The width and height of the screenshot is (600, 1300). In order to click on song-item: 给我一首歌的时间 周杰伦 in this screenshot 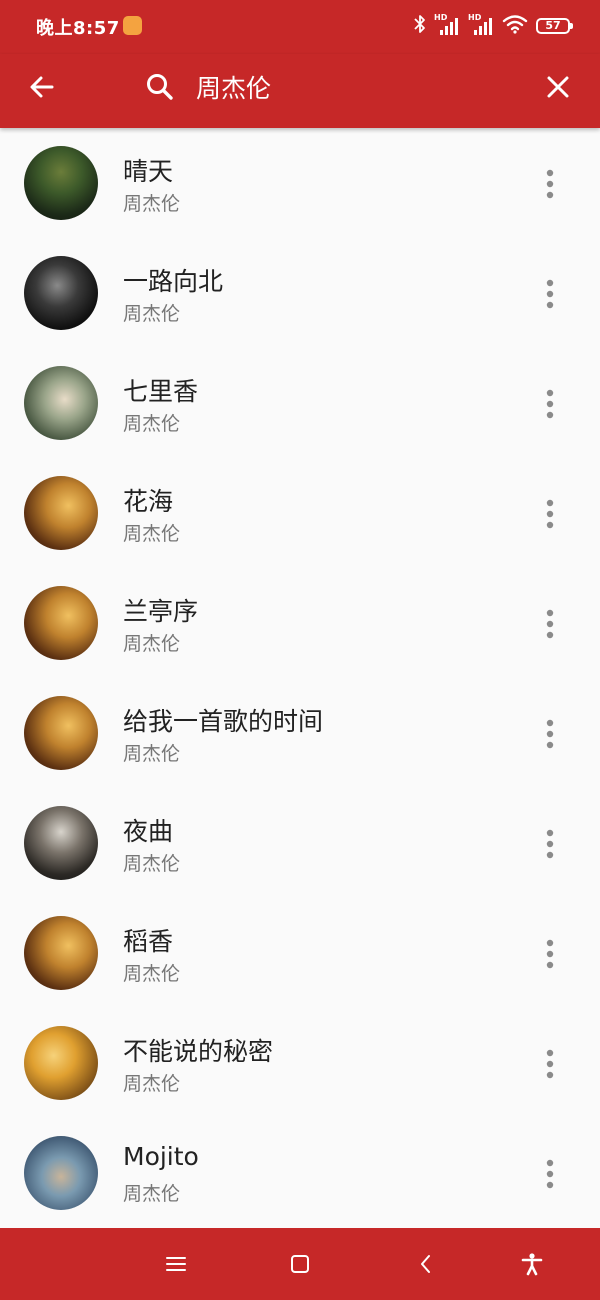, I will do `click(300, 733)`.